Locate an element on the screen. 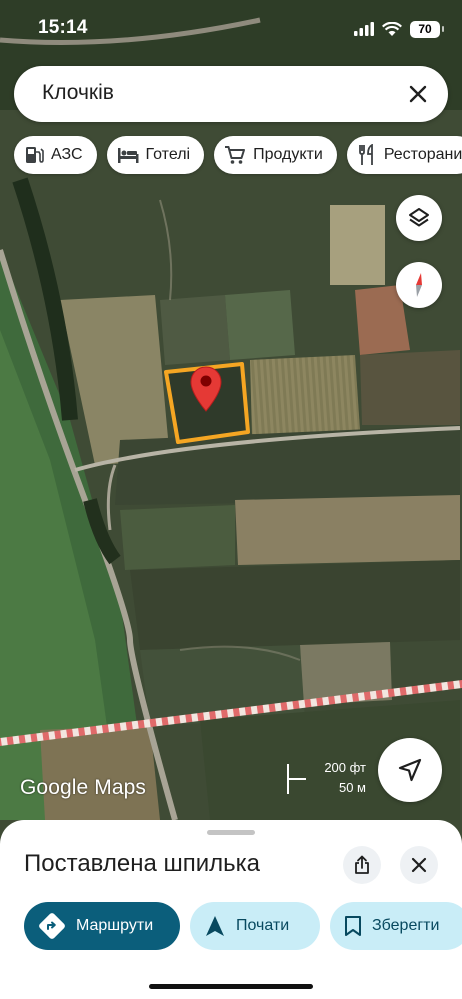 Image resolution: width=462 pixels, height=999 pixels. scale-metric: 50 м is located at coordinates (352, 787).